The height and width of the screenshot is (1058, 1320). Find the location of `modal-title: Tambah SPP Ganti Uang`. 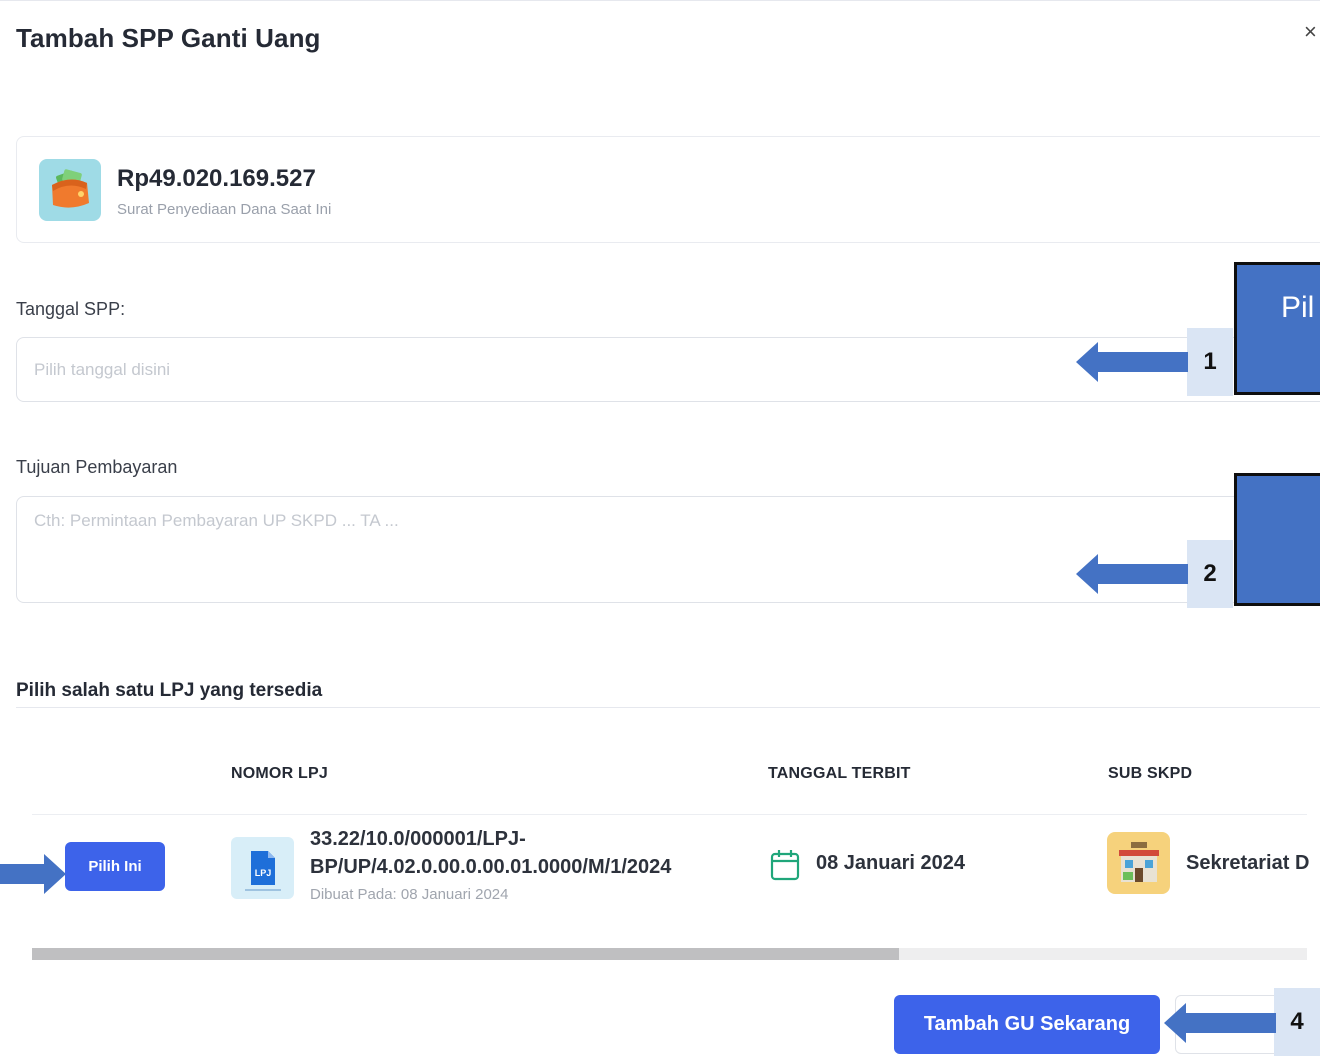

modal-title: Tambah SPP Ganti Uang is located at coordinates (168, 38).